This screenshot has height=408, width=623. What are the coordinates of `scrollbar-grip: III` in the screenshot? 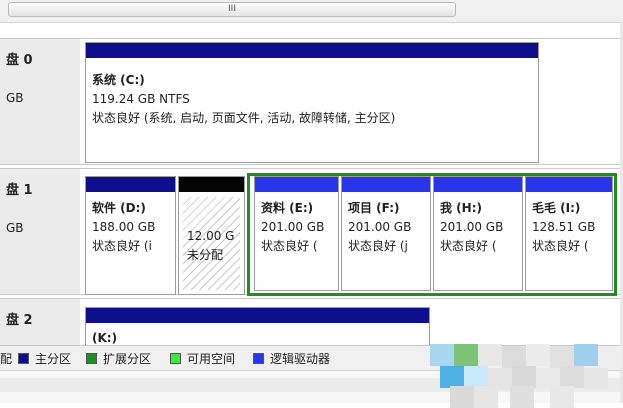 It's located at (232, 9).